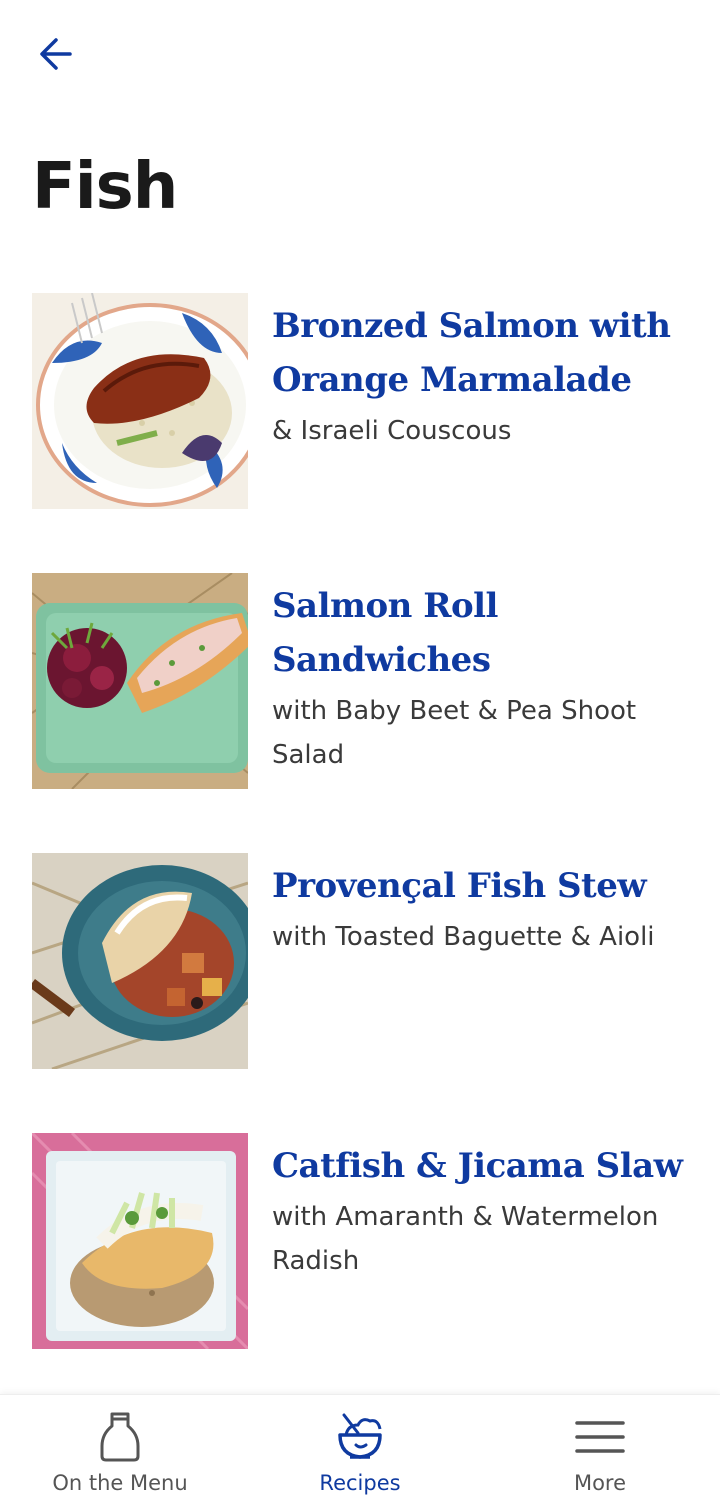  What do you see at coordinates (120, 1437) in the screenshot?
I see `bottle-icon` at bounding box center [120, 1437].